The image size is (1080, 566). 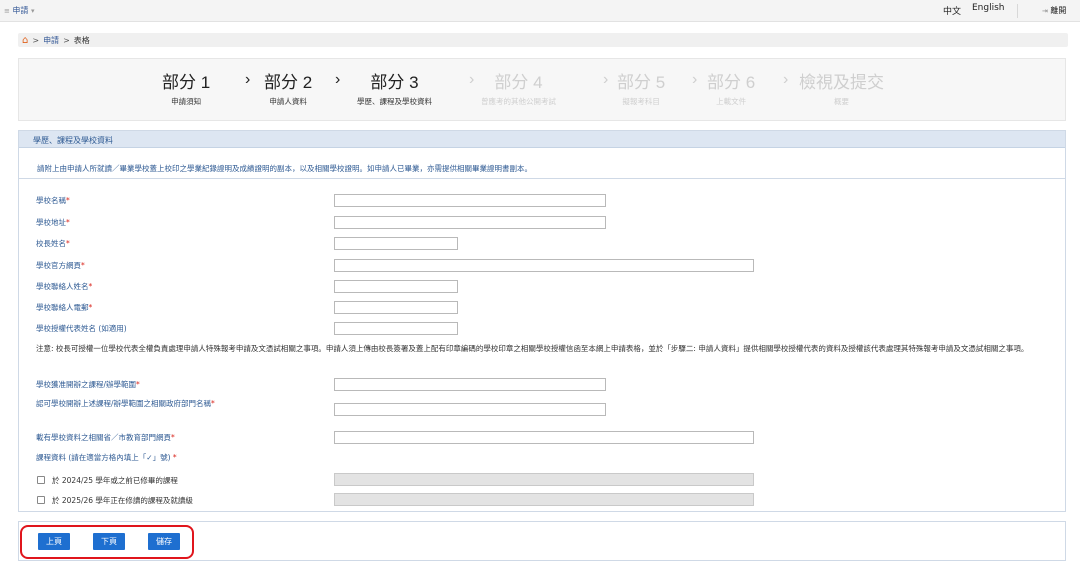 I want to click on step-subtitle: 曾應考的其他公開考試, so click(x=518, y=101).